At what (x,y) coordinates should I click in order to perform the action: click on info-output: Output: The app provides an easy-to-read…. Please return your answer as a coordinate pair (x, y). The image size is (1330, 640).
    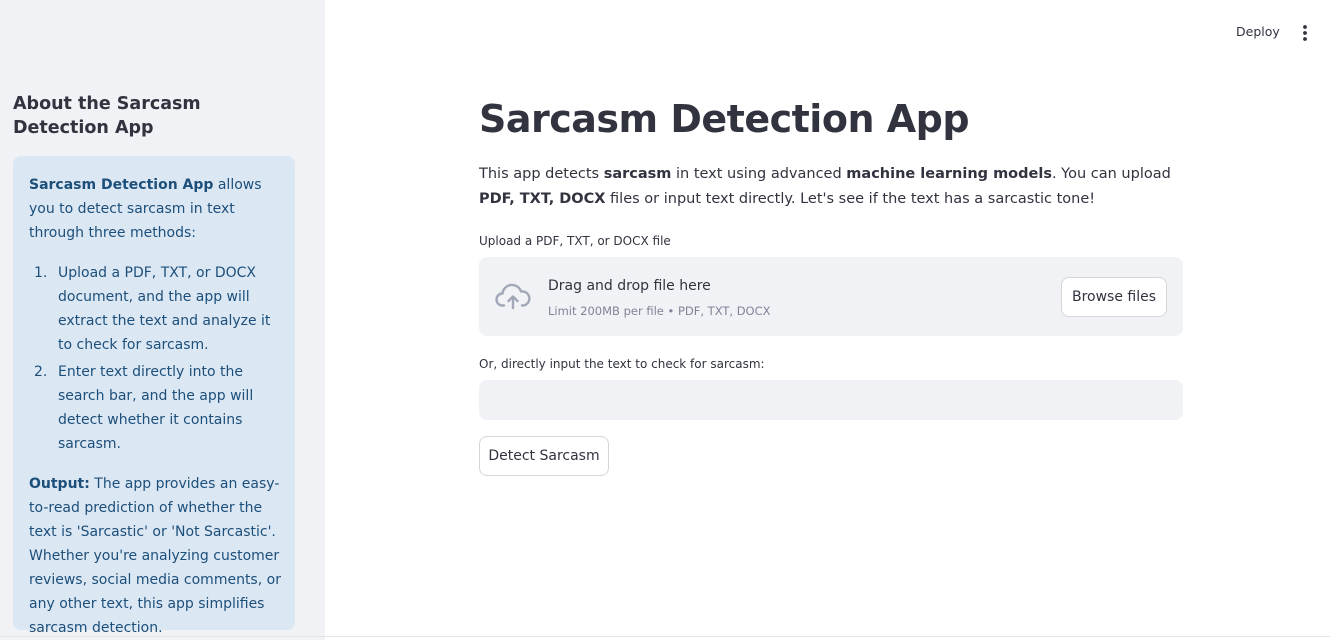
    Looking at the image, I should click on (157, 556).